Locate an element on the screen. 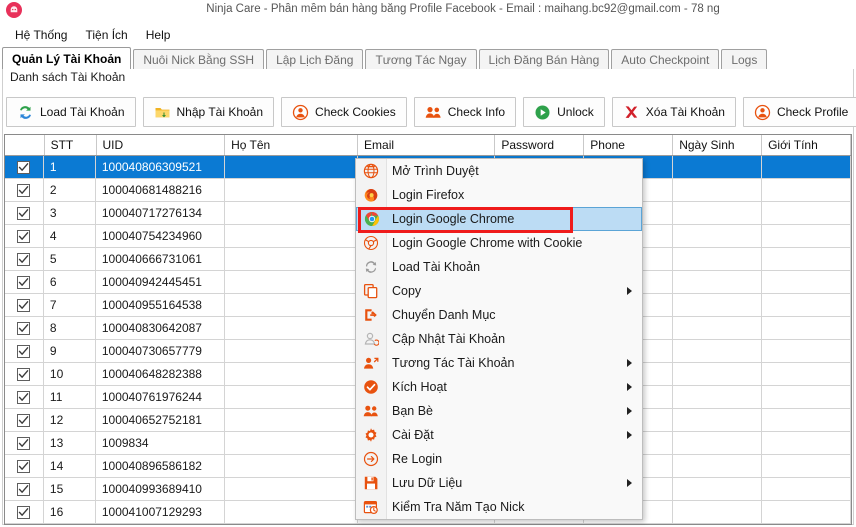 The image size is (856, 527). grid-cell-stt: 17 is located at coordinates (70, 524).